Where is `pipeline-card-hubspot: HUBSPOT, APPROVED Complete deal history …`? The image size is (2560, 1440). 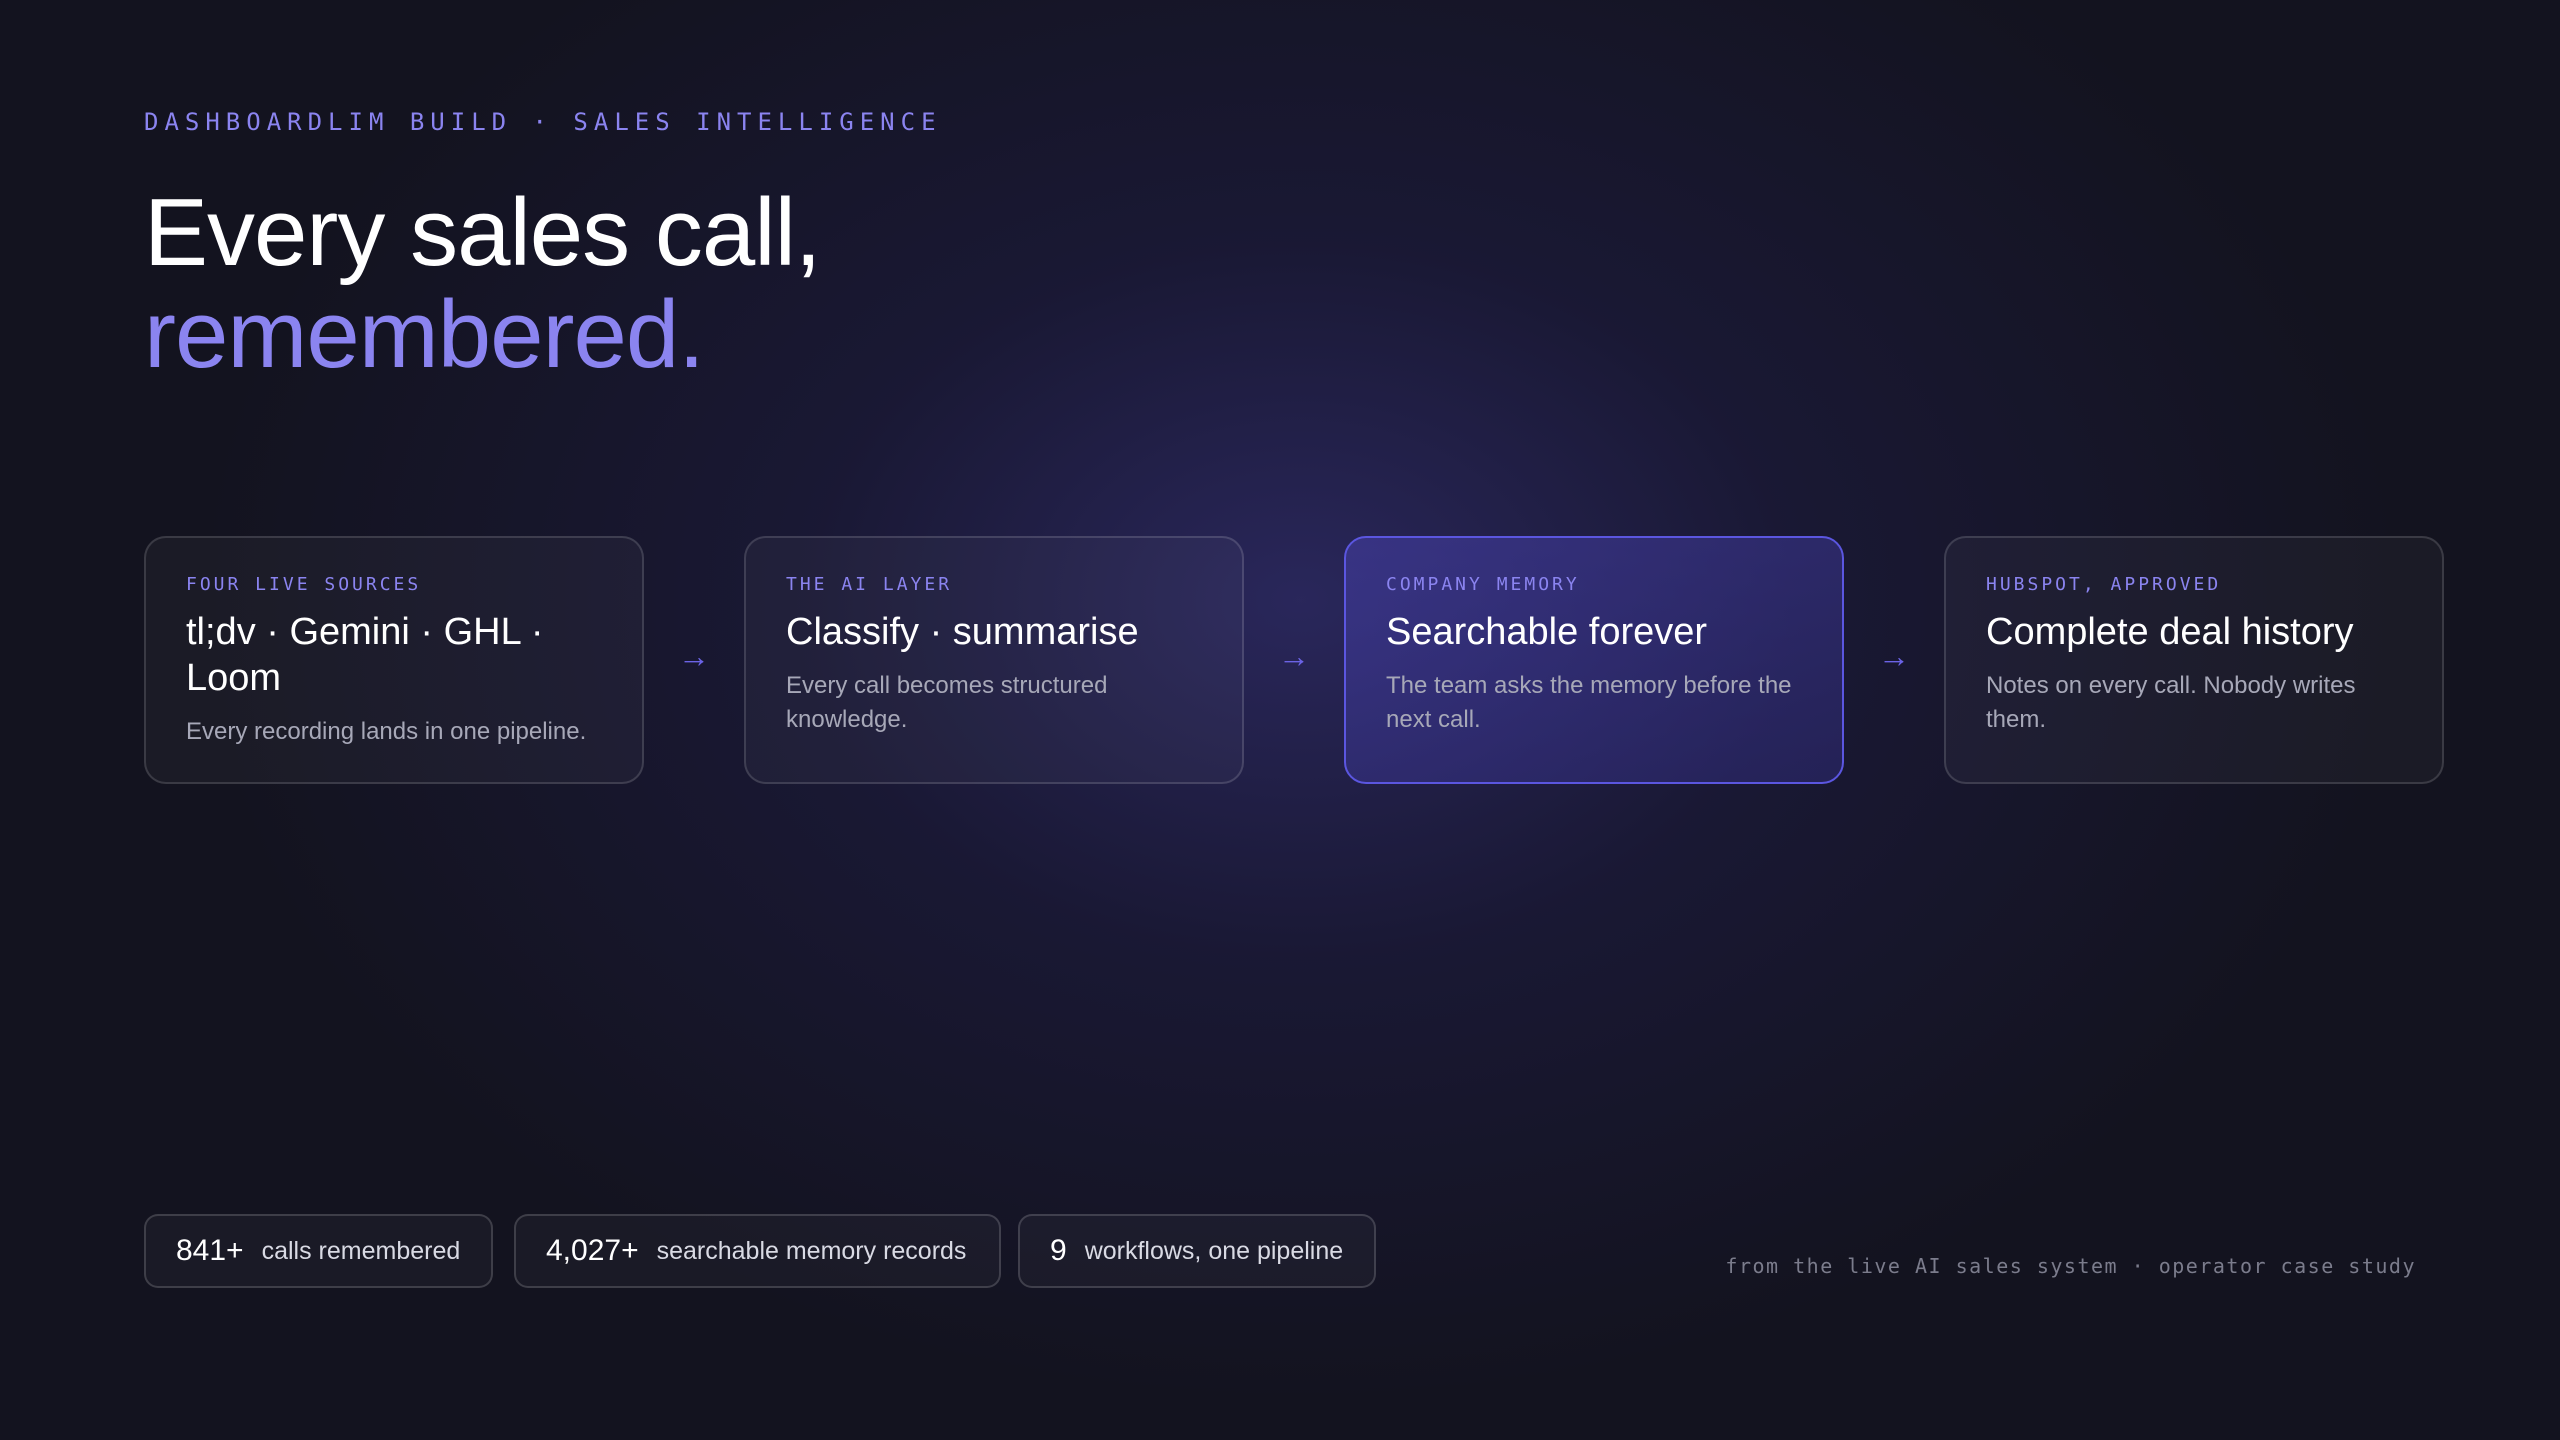
pipeline-card-hubspot: HUBSPOT, APPROVED Complete deal history … is located at coordinates (2194, 660).